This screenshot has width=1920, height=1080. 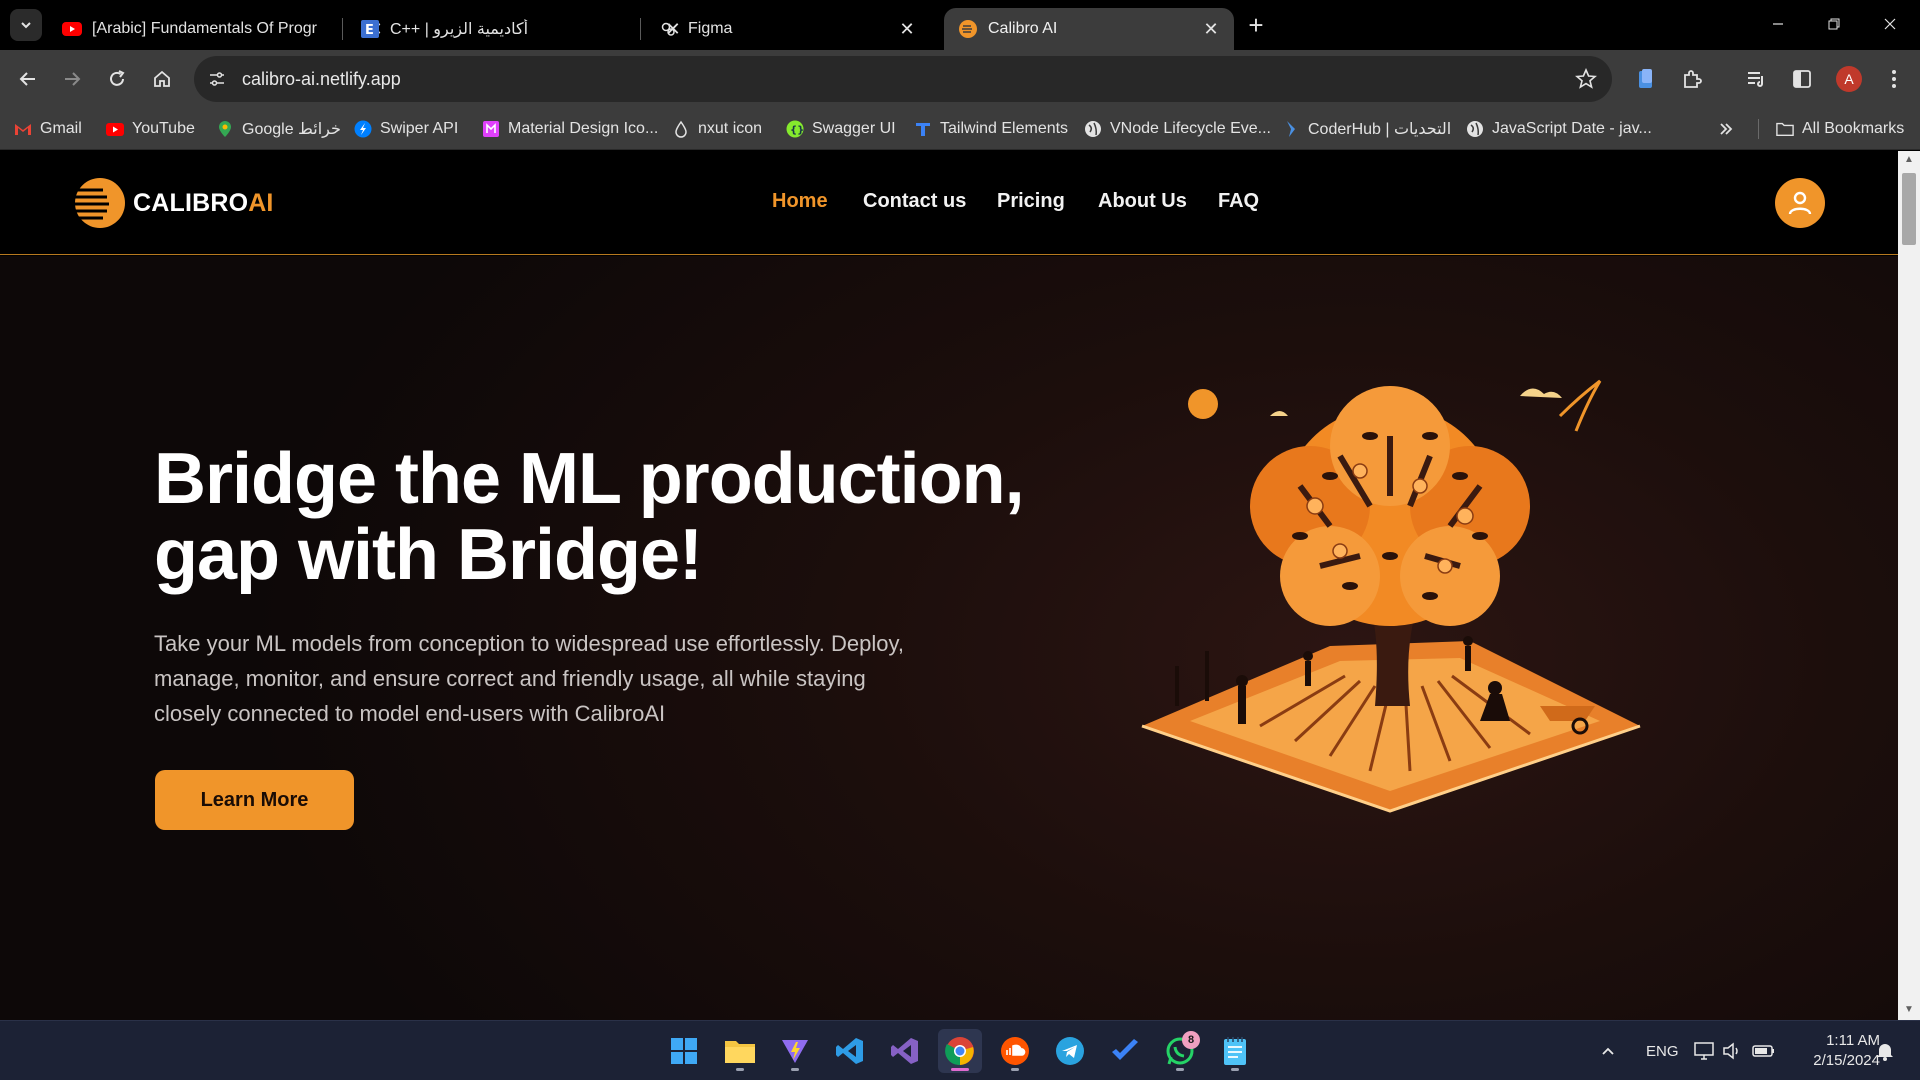 What do you see at coordinates (1726, 129) in the screenshot?
I see `bookmarks-overflow-button` at bounding box center [1726, 129].